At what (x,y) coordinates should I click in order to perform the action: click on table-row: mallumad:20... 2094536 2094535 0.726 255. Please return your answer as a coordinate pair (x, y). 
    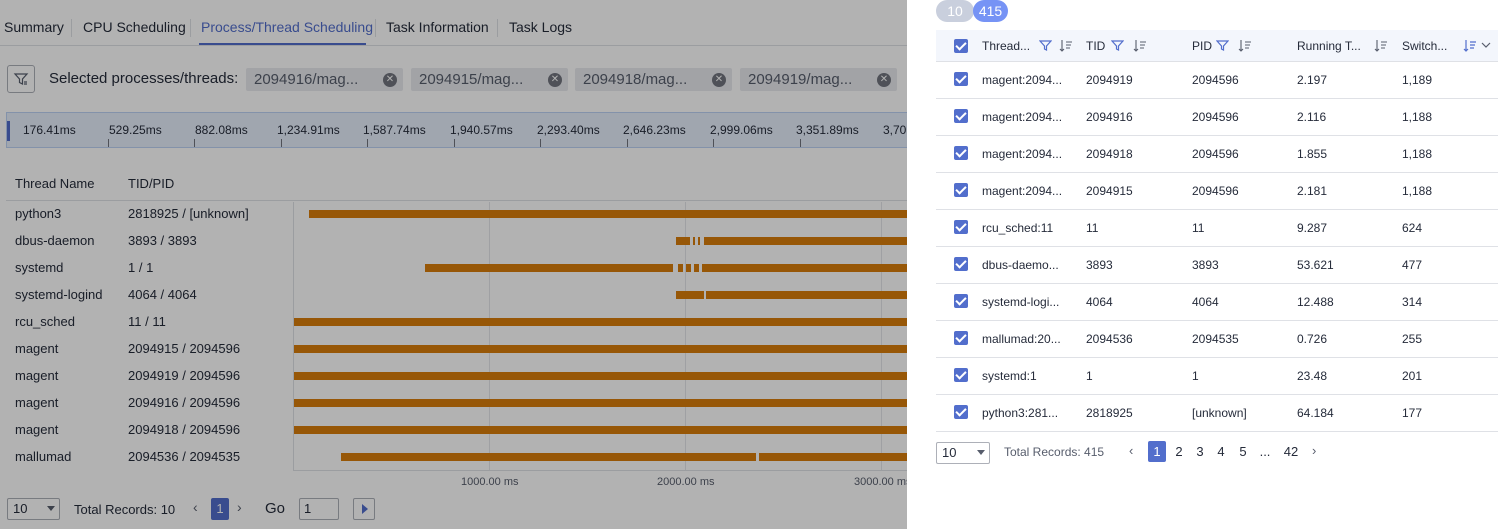
    Looking at the image, I should click on (1217, 339).